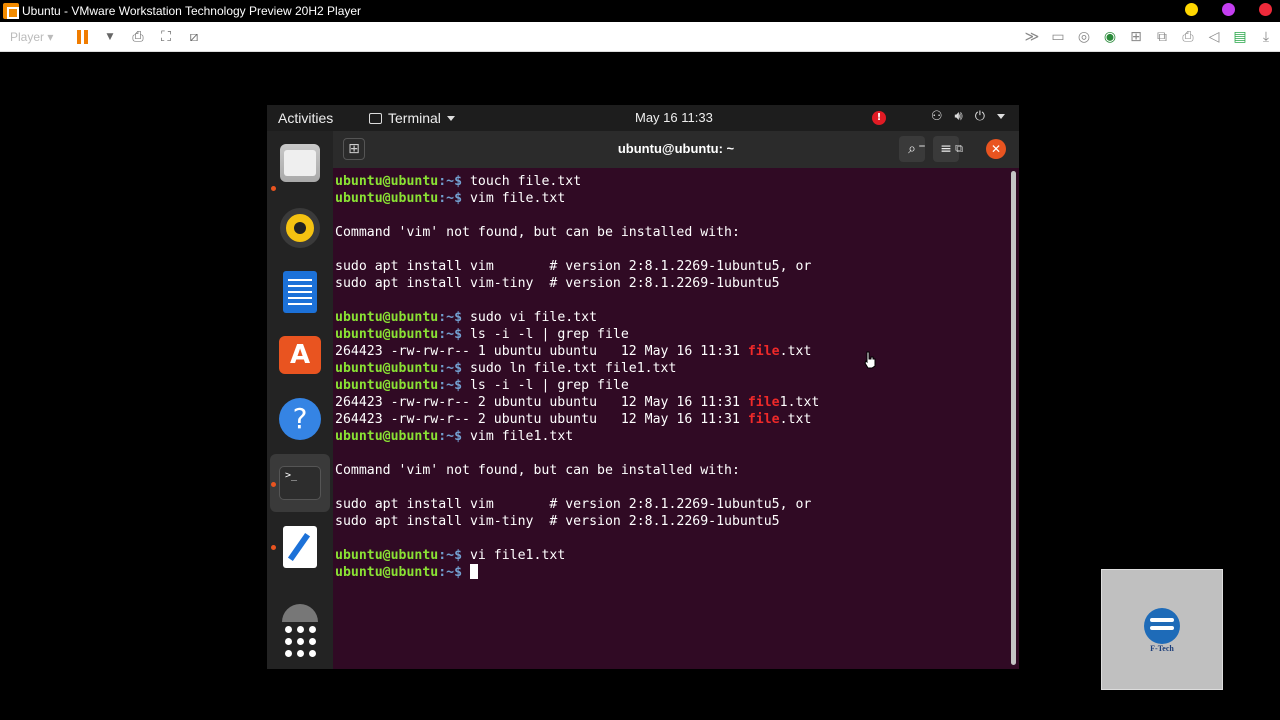 The height and width of the screenshot is (720, 1280). Describe the element at coordinates (1058, 37) in the screenshot. I see `hard-disk-icon: ▭` at that location.